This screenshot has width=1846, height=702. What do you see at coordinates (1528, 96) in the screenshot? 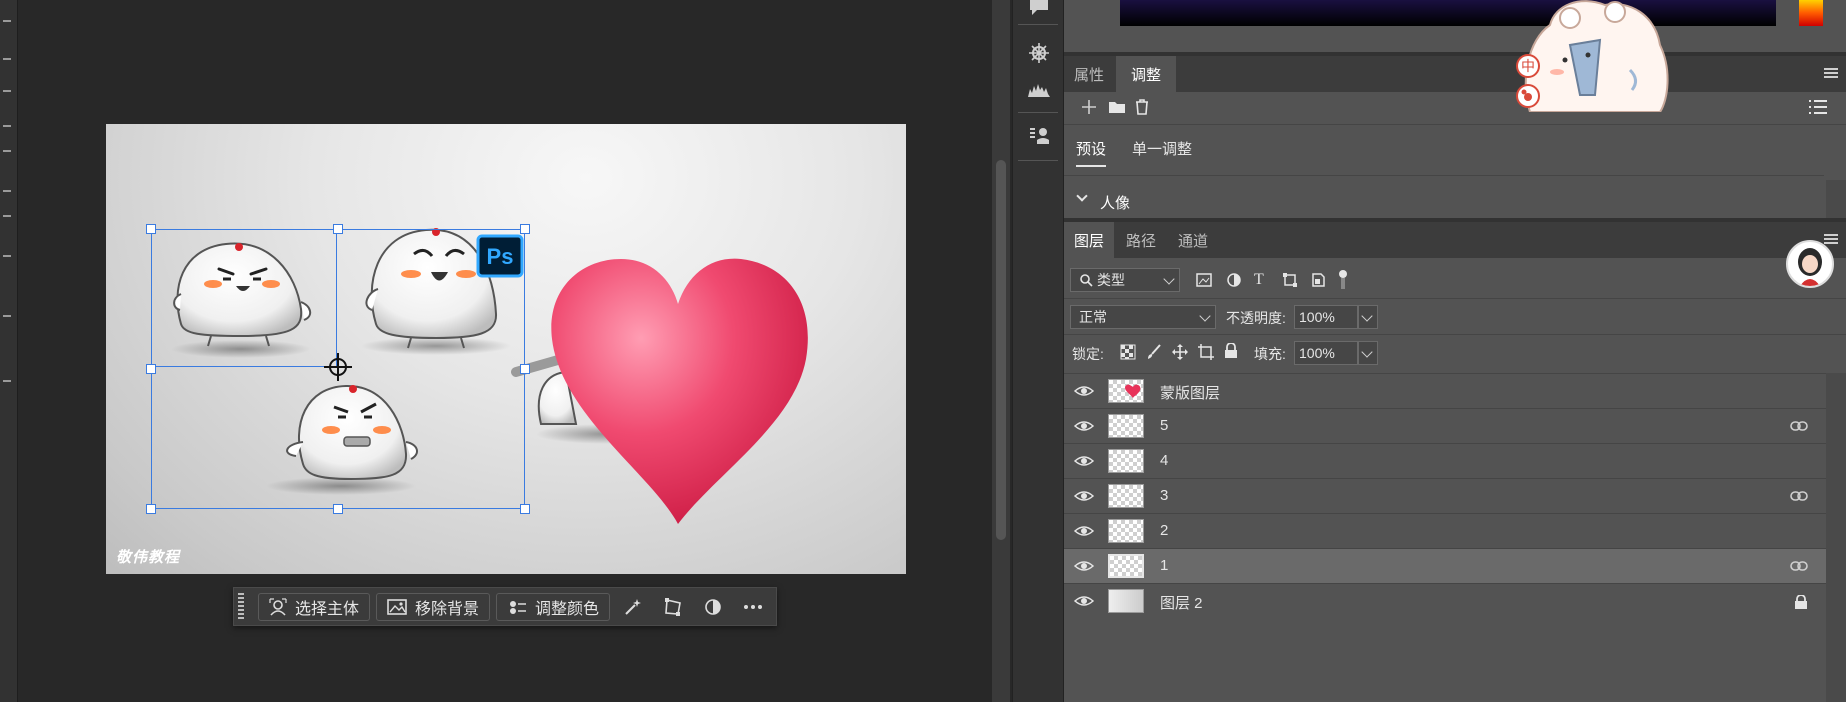
I see `ime-mode-icon` at bounding box center [1528, 96].